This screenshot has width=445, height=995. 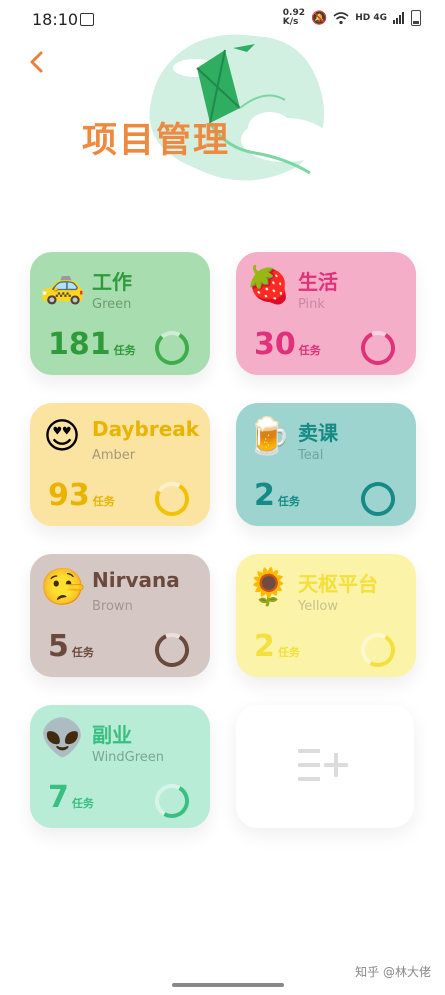 What do you see at coordinates (36, 62) in the screenshot?
I see `chevron-left-icon` at bounding box center [36, 62].